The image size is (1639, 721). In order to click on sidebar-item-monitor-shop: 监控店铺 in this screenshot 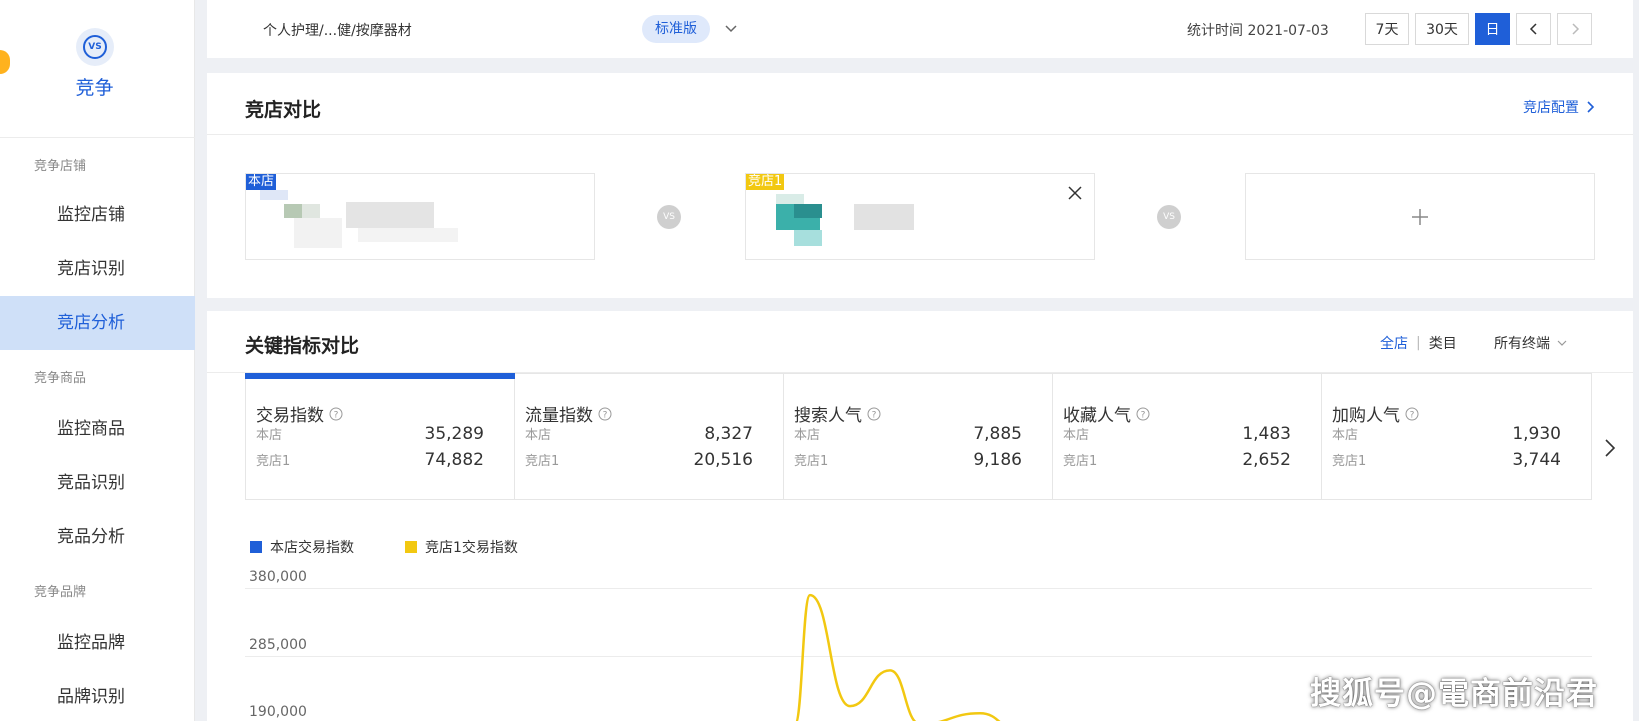, I will do `click(97, 215)`.